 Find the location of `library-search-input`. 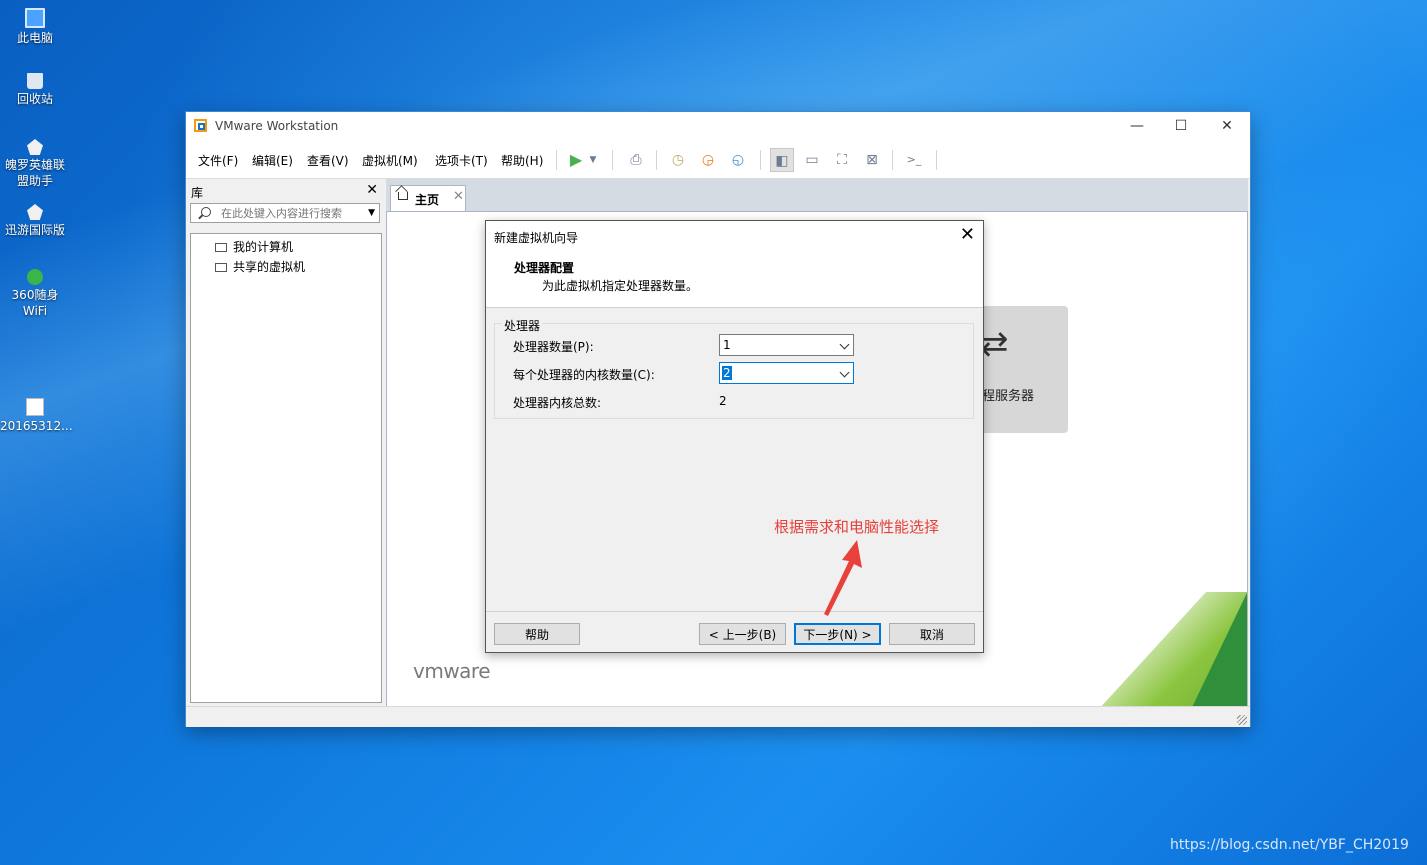

library-search-input is located at coordinates (292, 213).